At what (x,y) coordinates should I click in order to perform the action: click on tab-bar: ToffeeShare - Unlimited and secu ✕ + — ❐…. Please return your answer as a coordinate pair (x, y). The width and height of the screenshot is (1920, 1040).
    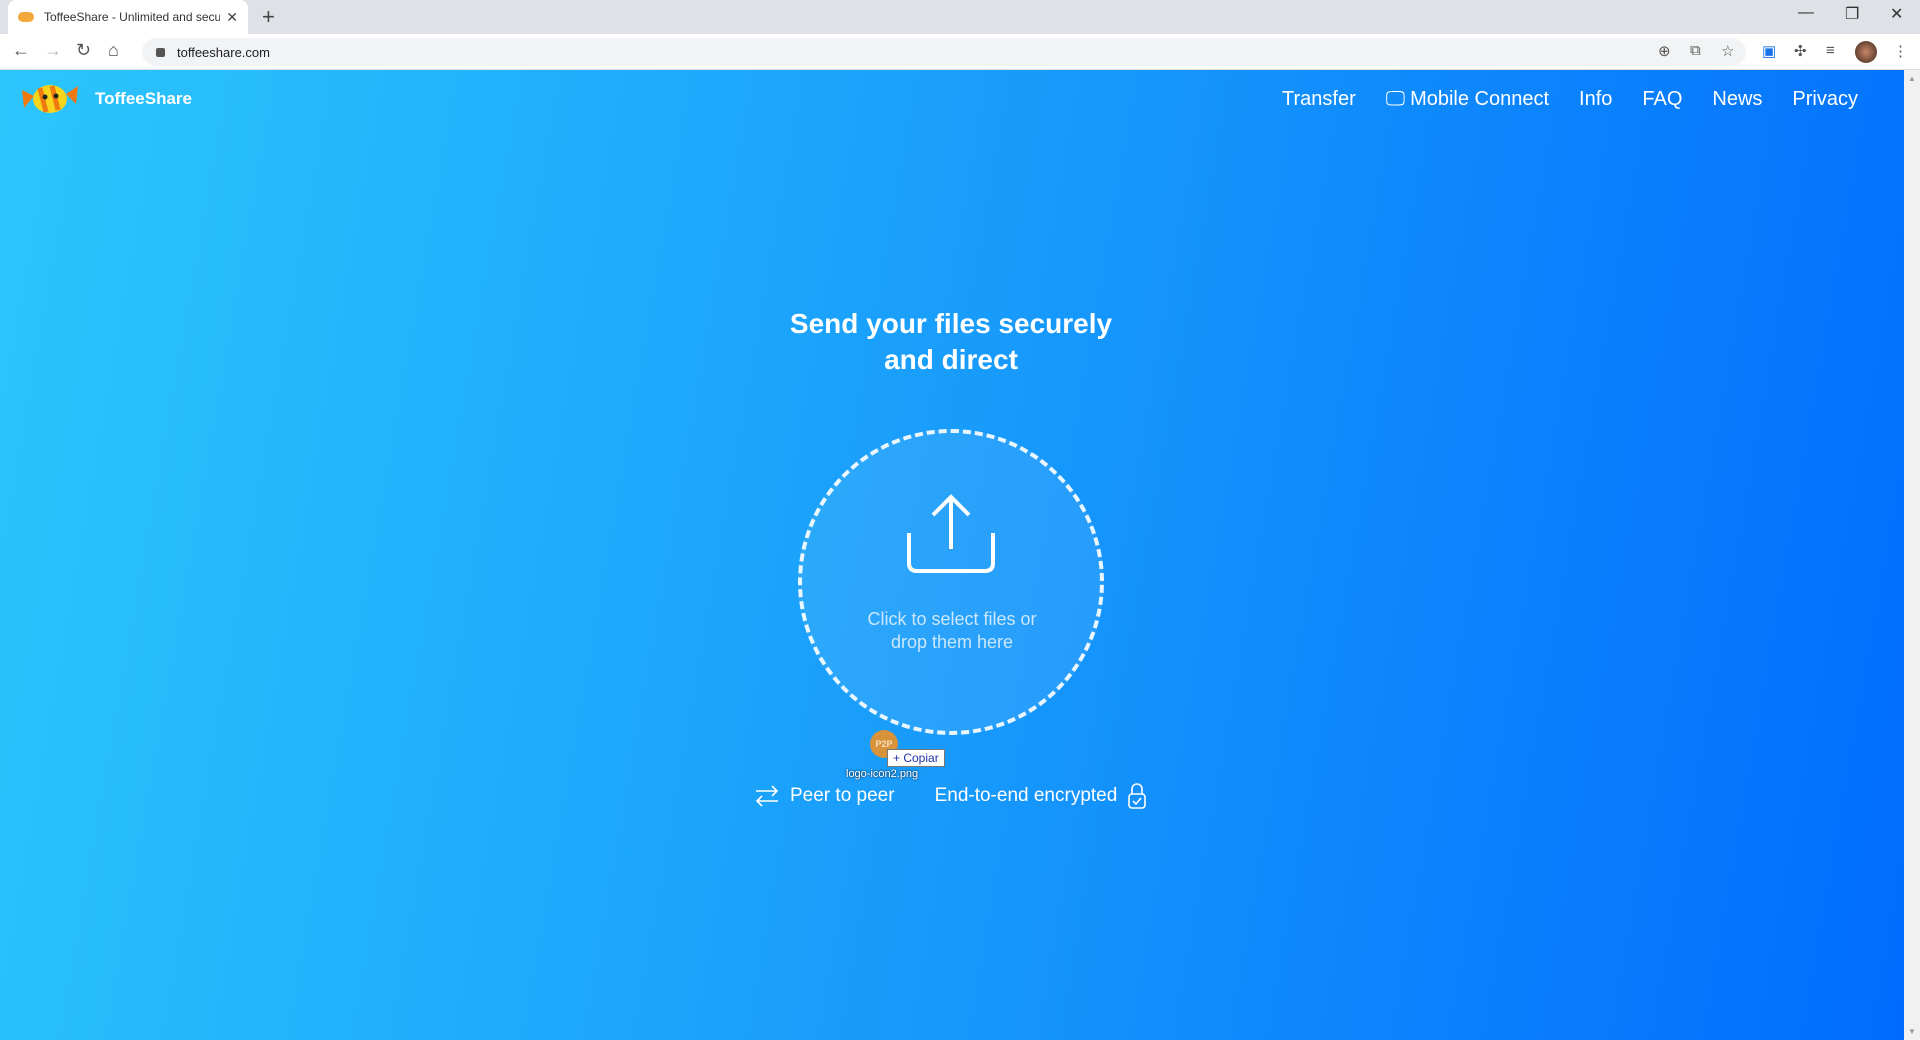
    Looking at the image, I should click on (960, 17).